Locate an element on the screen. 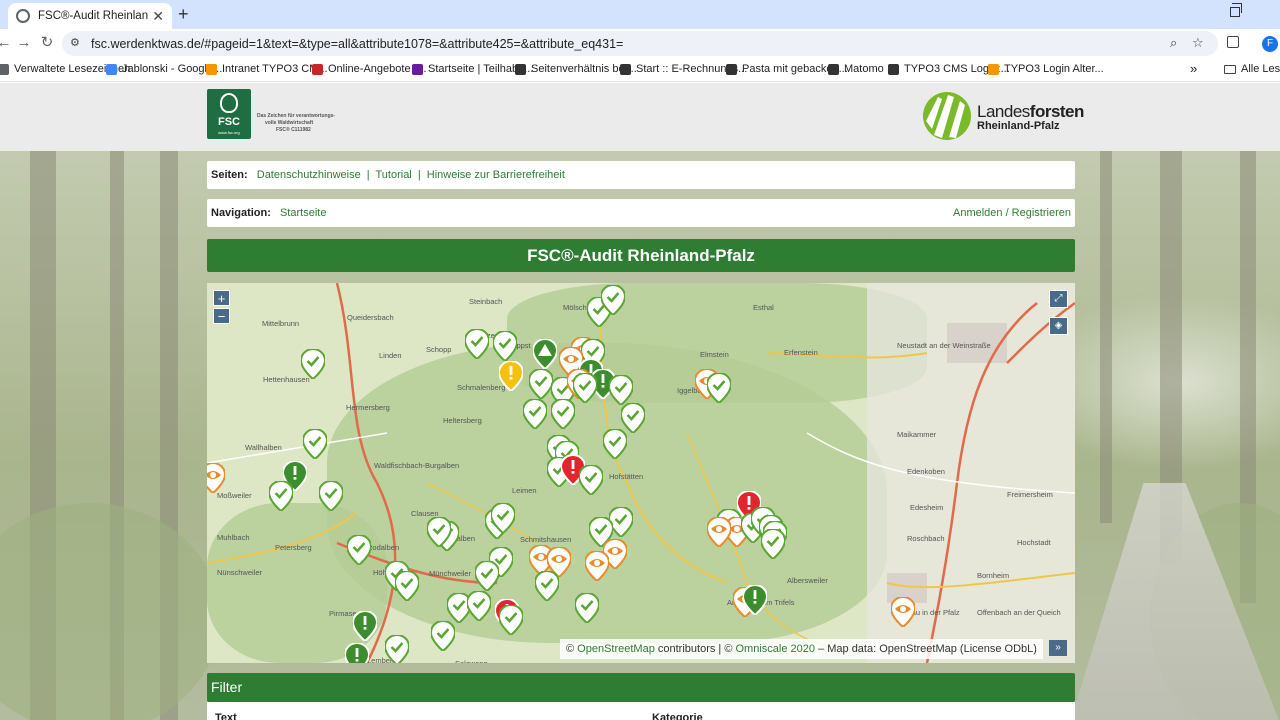 The width and height of the screenshot is (1280, 720). omniscale-link: Omniscale 2020 is located at coordinates (776, 649).